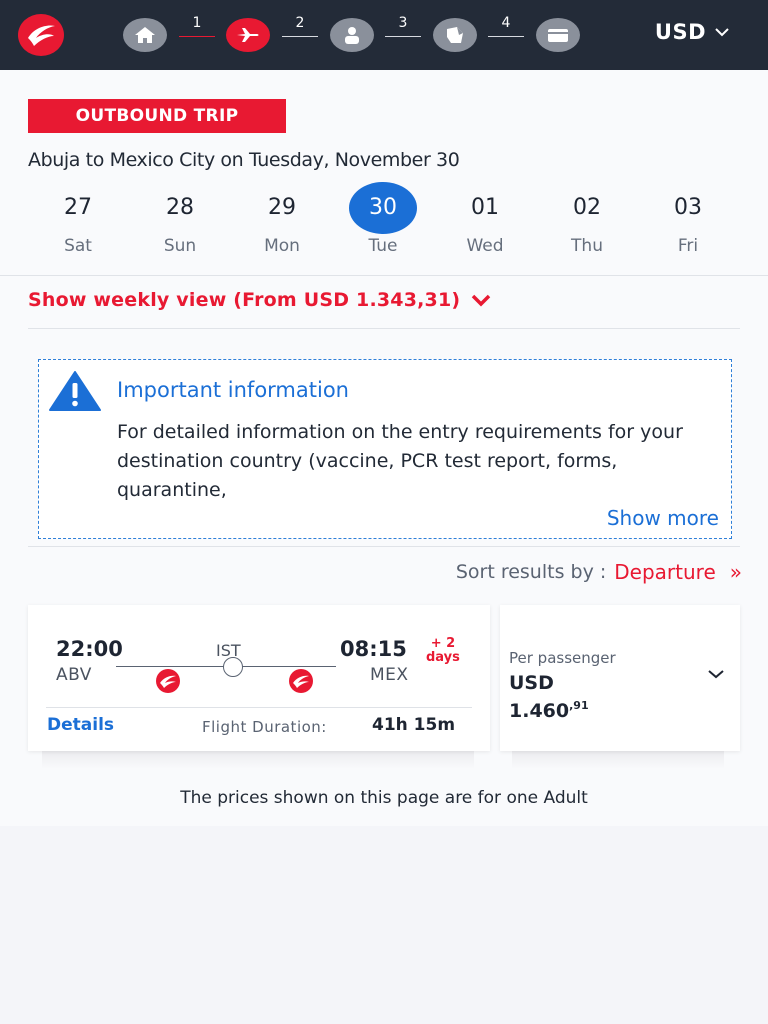  Describe the element at coordinates (620, 678) in the screenshot. I see `price-card: Per passenger USD 1.460,91` at that location.